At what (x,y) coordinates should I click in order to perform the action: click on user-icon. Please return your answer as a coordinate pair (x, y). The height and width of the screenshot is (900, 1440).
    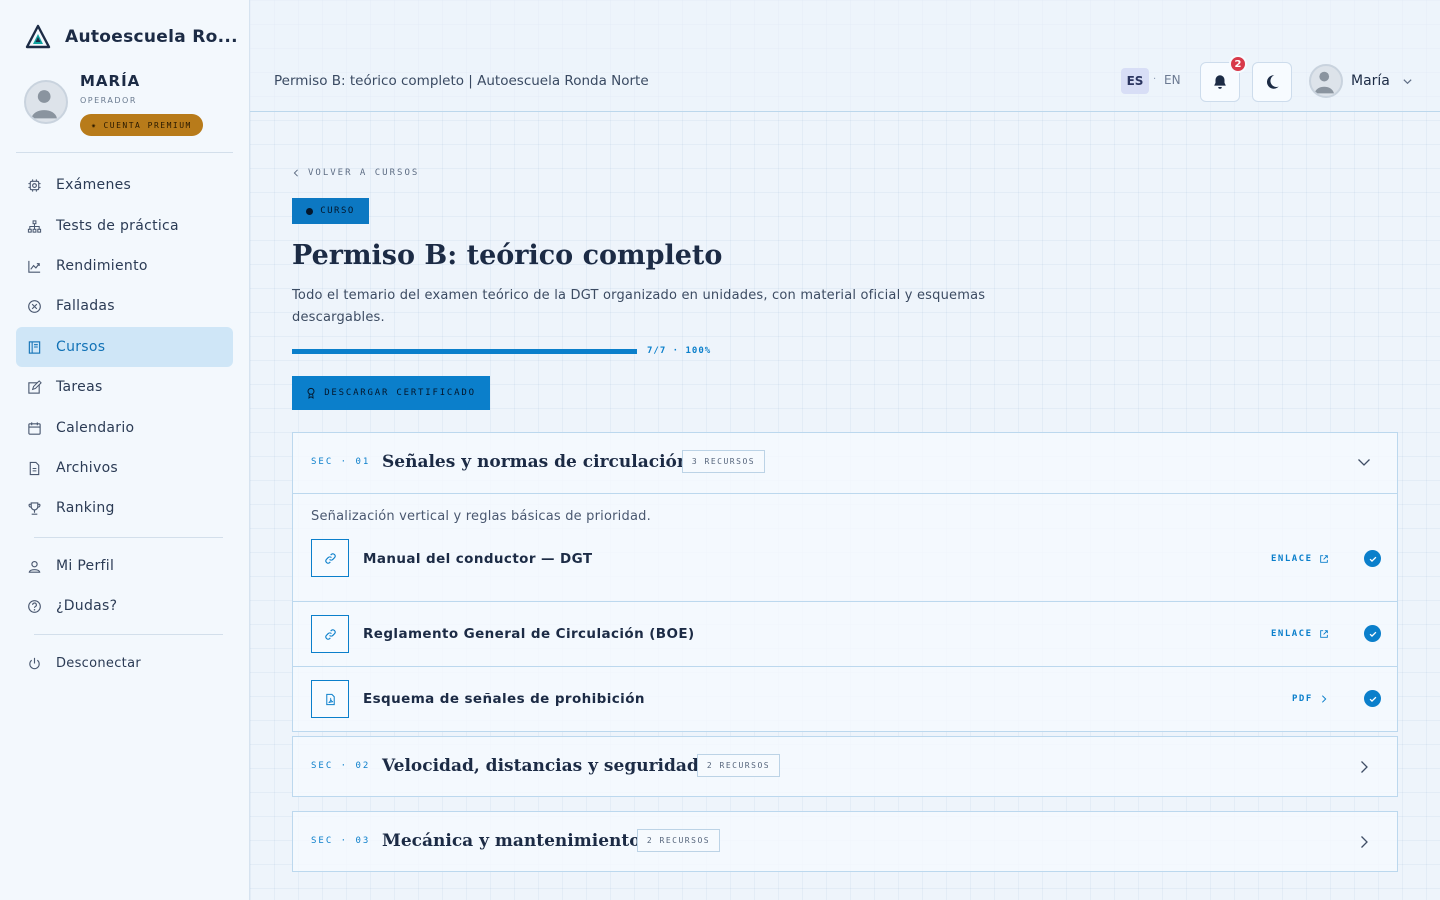
    Looking at the image, I should click on (34, 566).